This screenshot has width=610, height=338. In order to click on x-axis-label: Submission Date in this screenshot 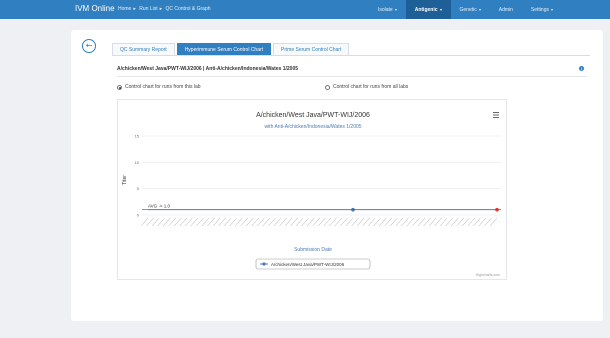, I will do `click(313, 250)`.